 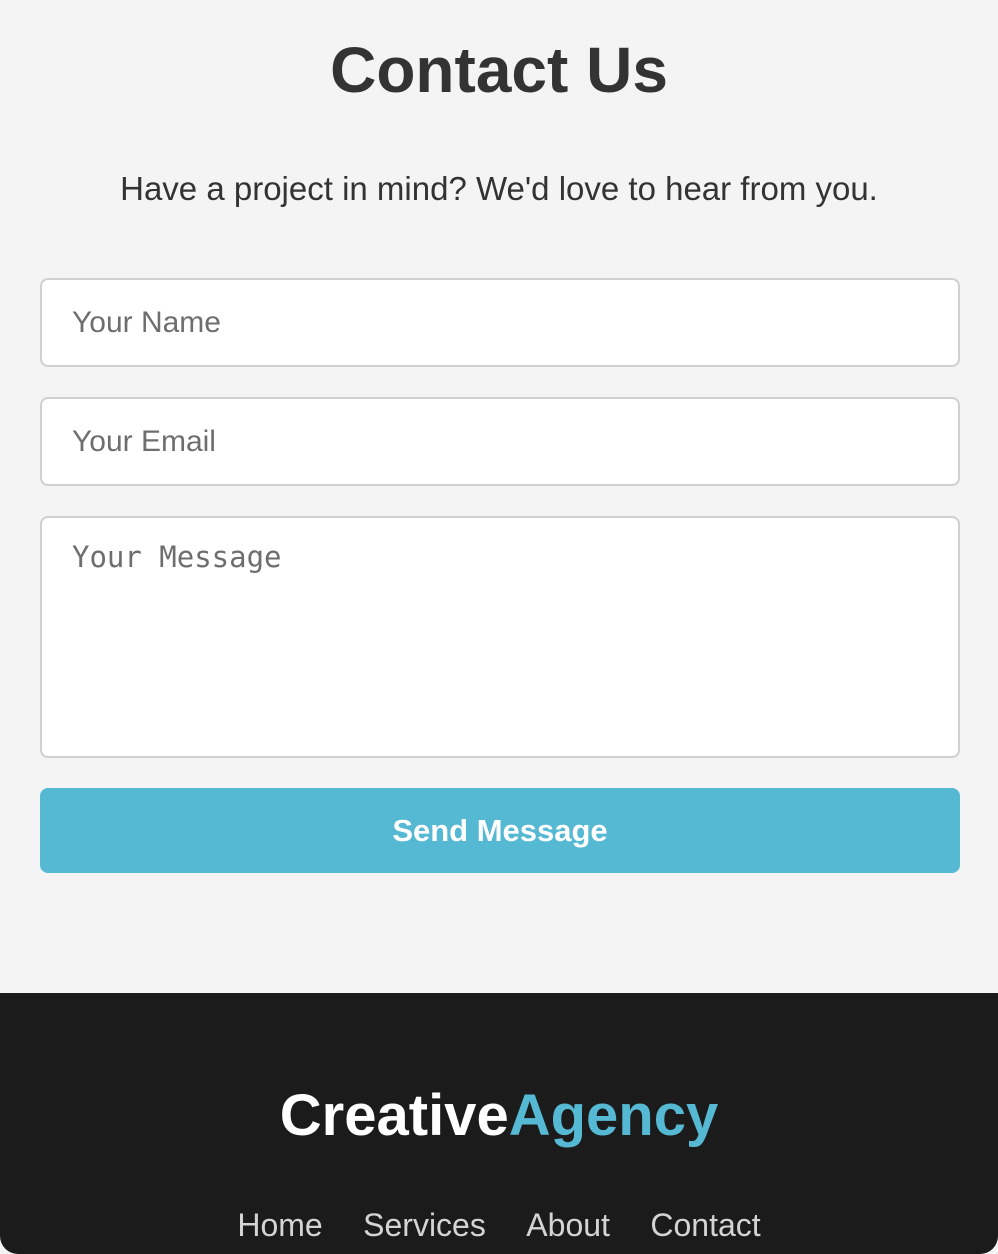 I want to click on footer-logo: CreativeAgency, so click(x=499, y=1116).